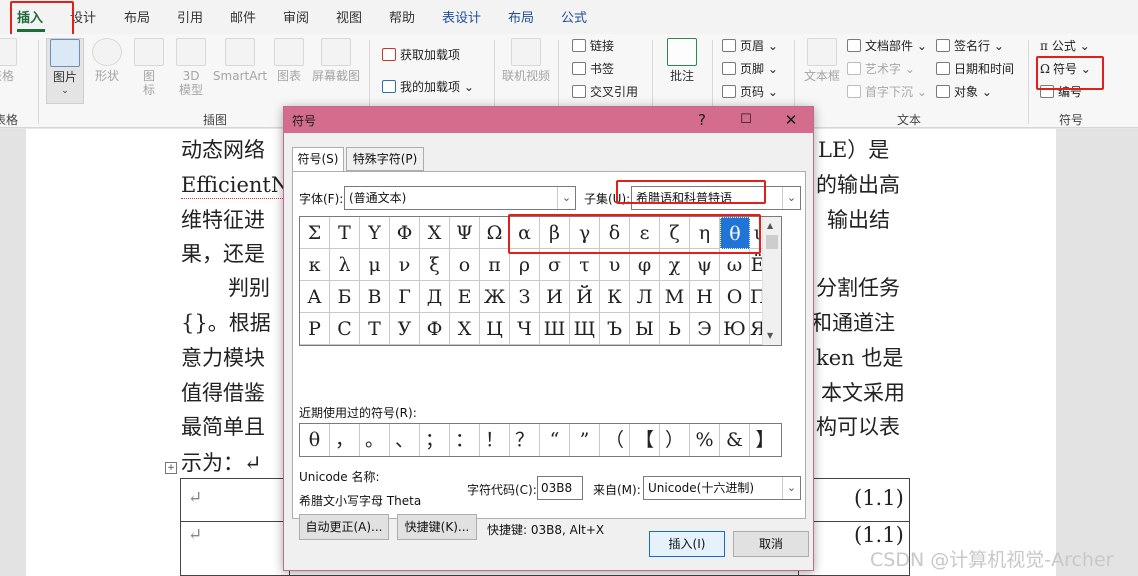  Describe the element at coordinates (315, 233) in the screenshot. I see `symbol-cell: Σ` at that location.